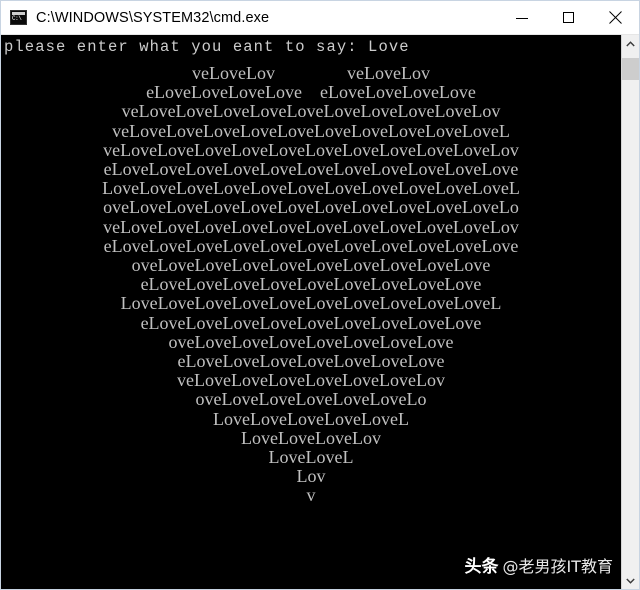  I want to click on ascii-art-line: eLoveLoveLoveLoveLoveLoveLove, so click(311, 361).